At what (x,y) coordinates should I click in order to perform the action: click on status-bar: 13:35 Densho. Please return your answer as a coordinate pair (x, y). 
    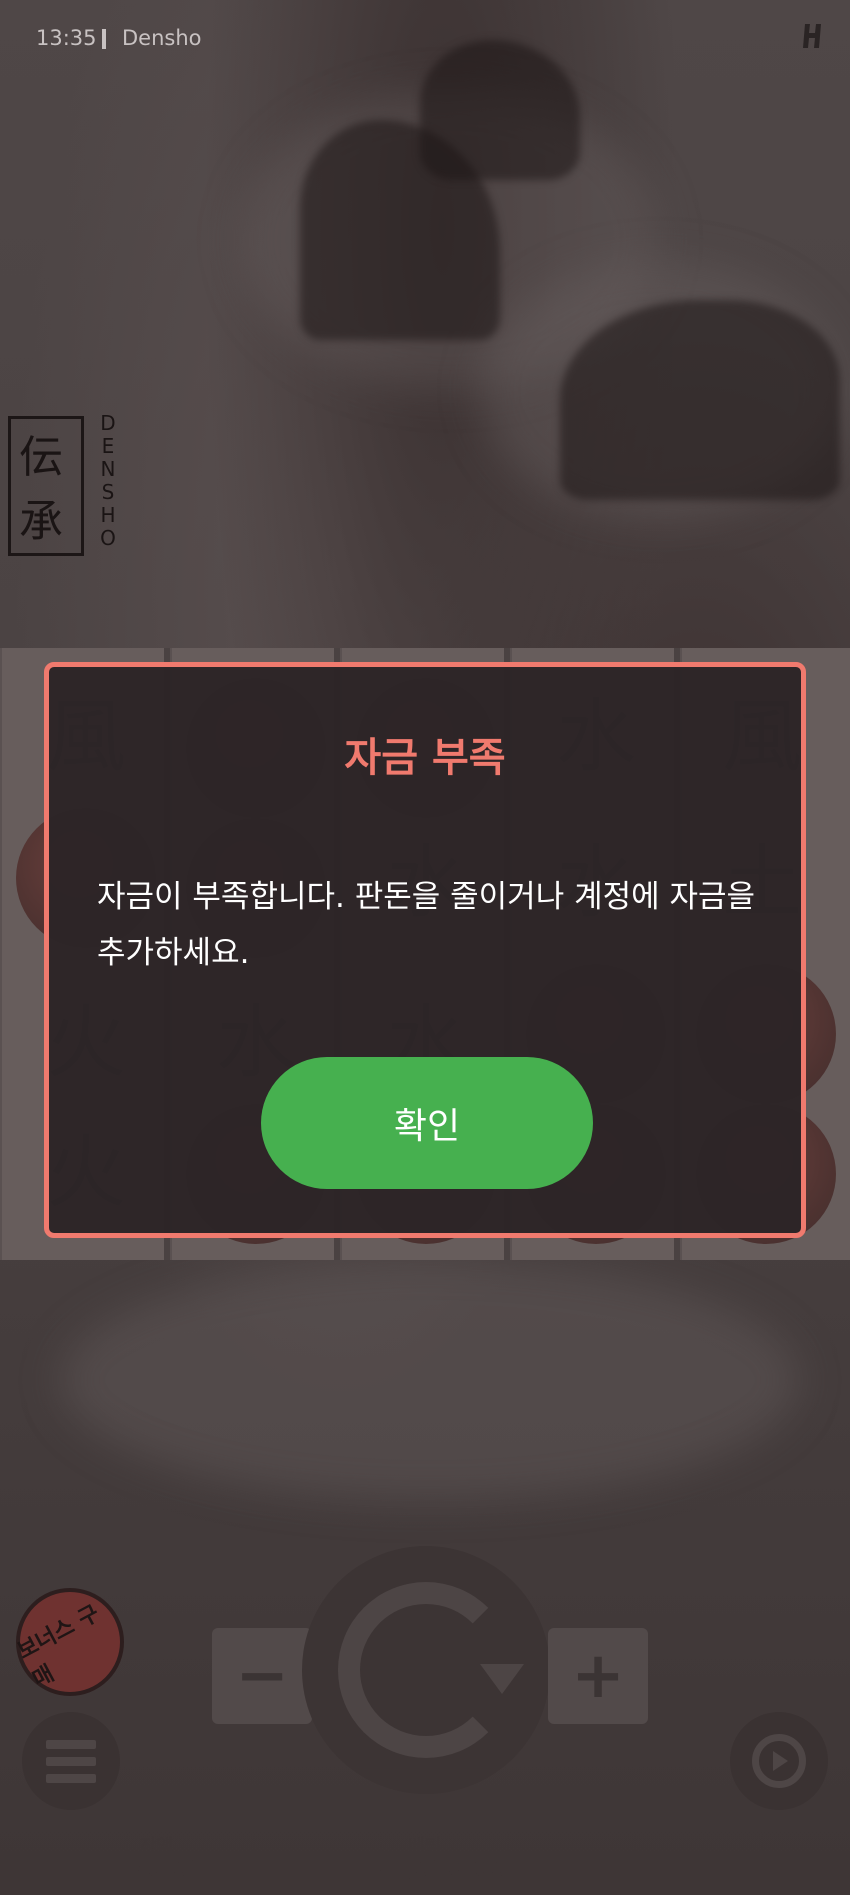
    Looking at the image, I should click on (425, 39).